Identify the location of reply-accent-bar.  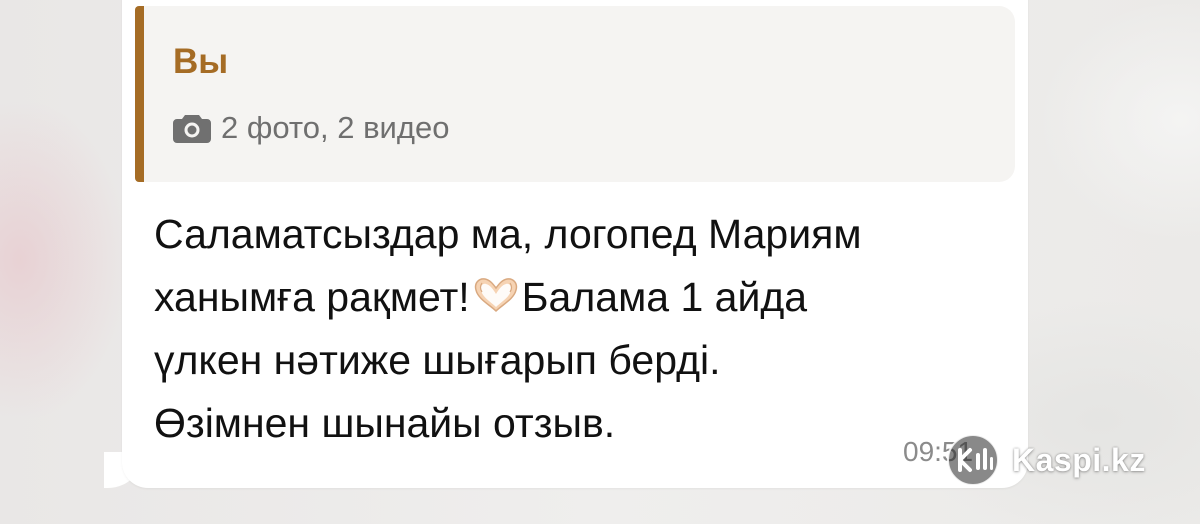
(139, 94).